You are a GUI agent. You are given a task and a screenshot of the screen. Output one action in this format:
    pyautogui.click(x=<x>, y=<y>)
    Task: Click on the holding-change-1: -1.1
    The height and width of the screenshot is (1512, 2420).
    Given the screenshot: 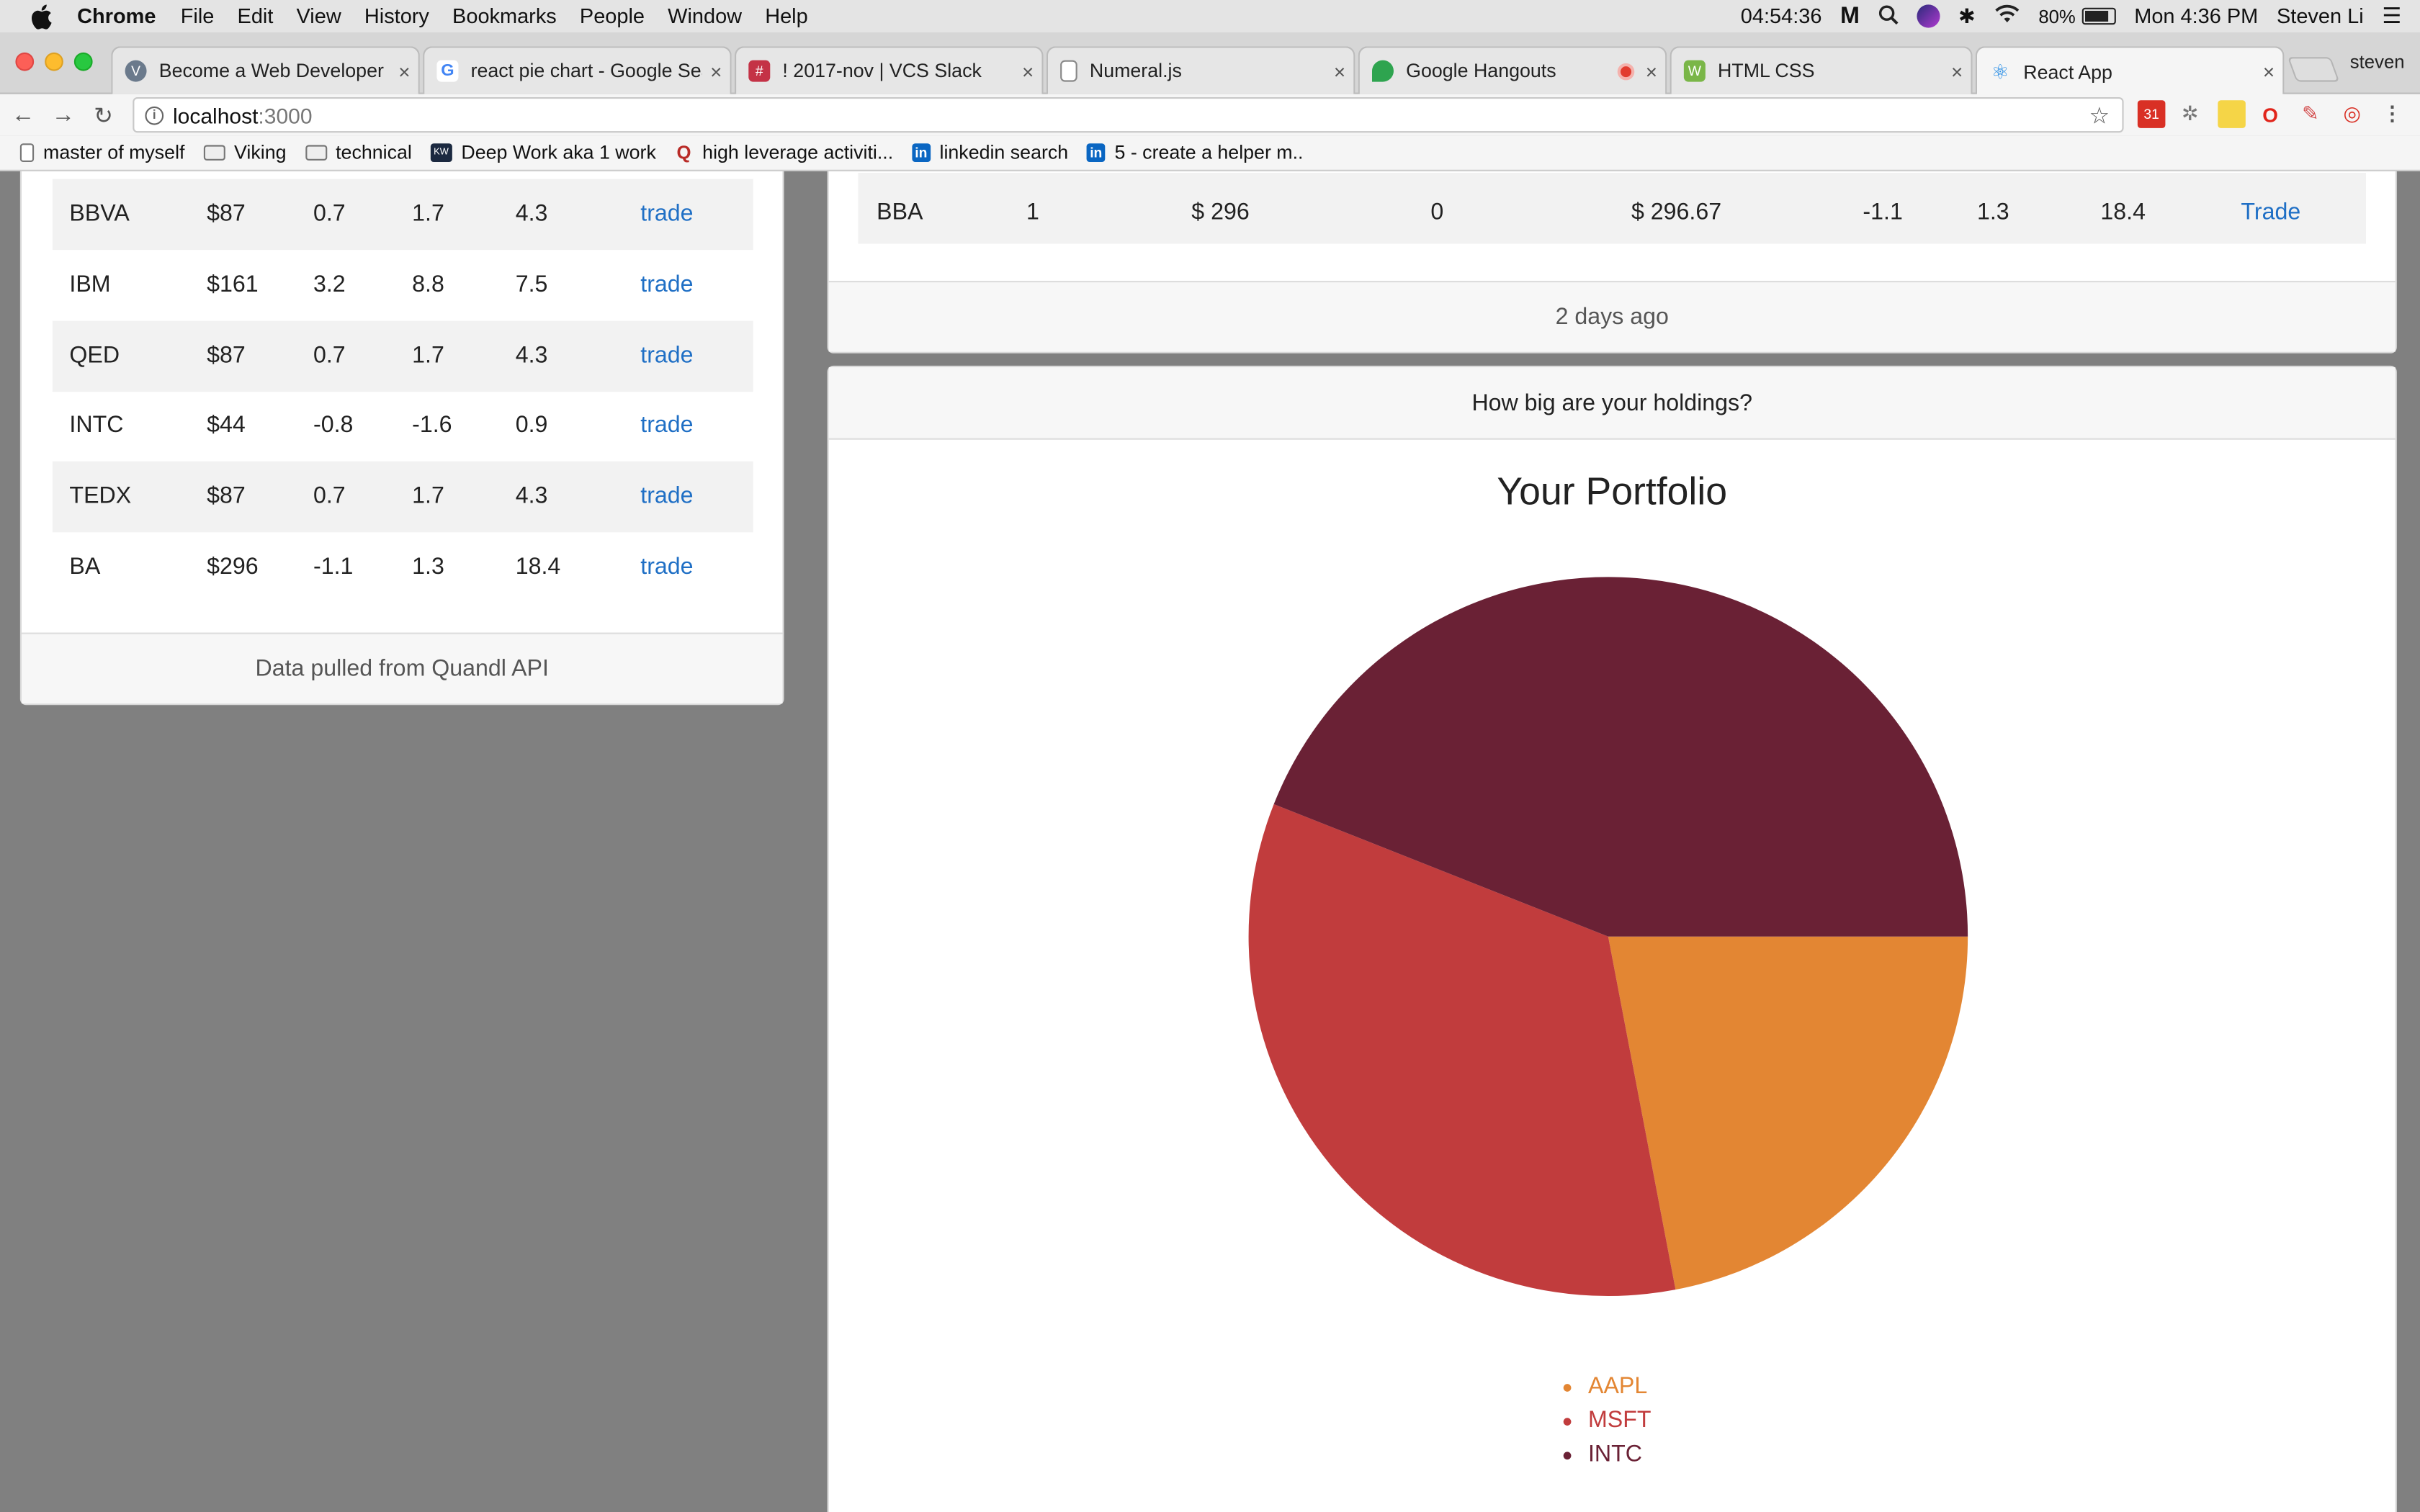 What is the action you would take?
    pyautogui.click(x=1883, y=212)
    